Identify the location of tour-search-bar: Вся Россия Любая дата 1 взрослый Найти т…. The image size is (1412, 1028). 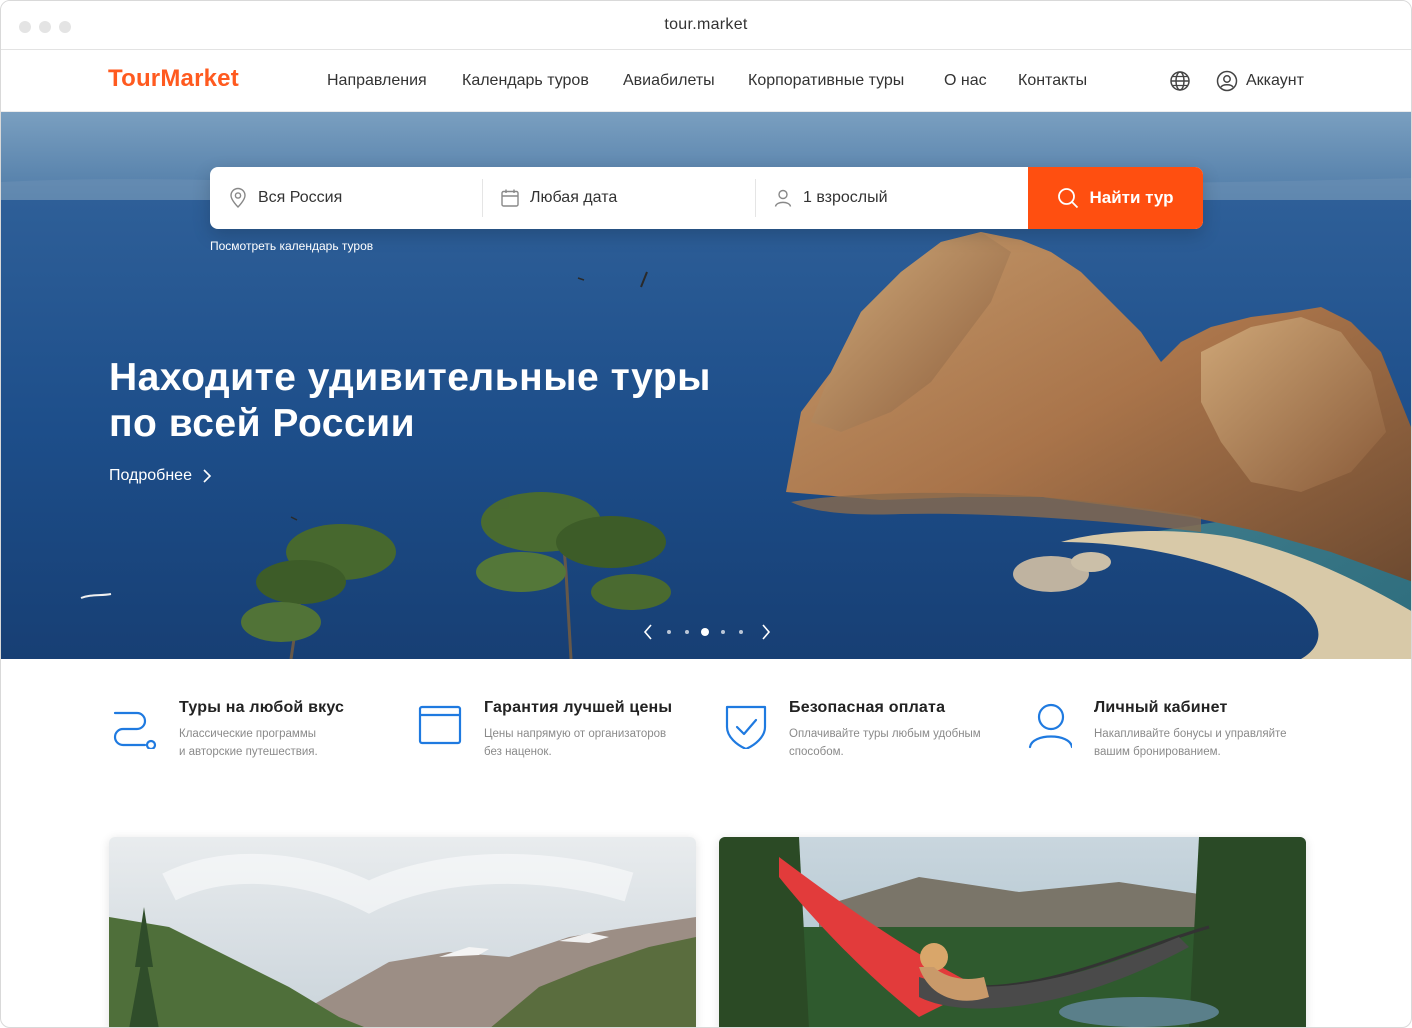
(706, 198).